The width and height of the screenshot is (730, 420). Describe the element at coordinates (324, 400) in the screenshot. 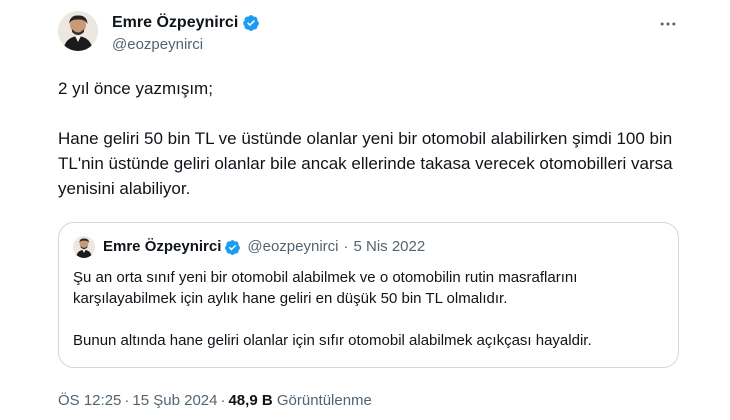

I see `views-label: Görüntülenme` at that location.